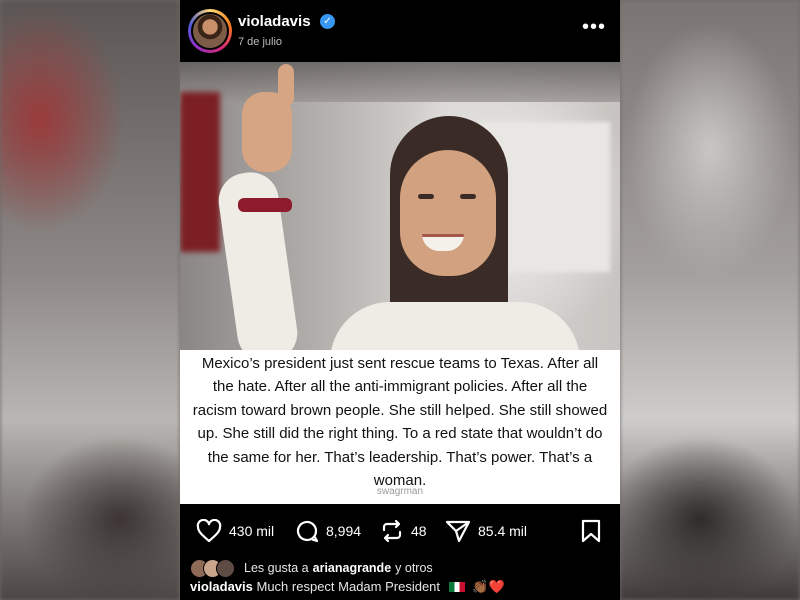  Describe the element at coordinates (209, 531) in the screenshot. I see `heart-icon` at that location.